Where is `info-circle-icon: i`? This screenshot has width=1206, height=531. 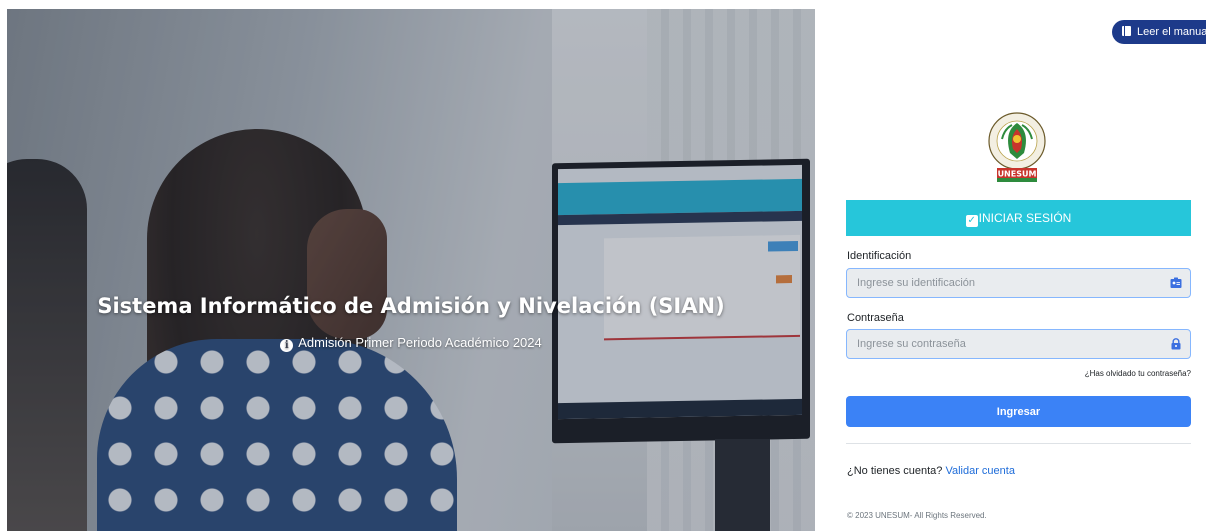 info-circle-icon: i is located at coordinates (287, 345).